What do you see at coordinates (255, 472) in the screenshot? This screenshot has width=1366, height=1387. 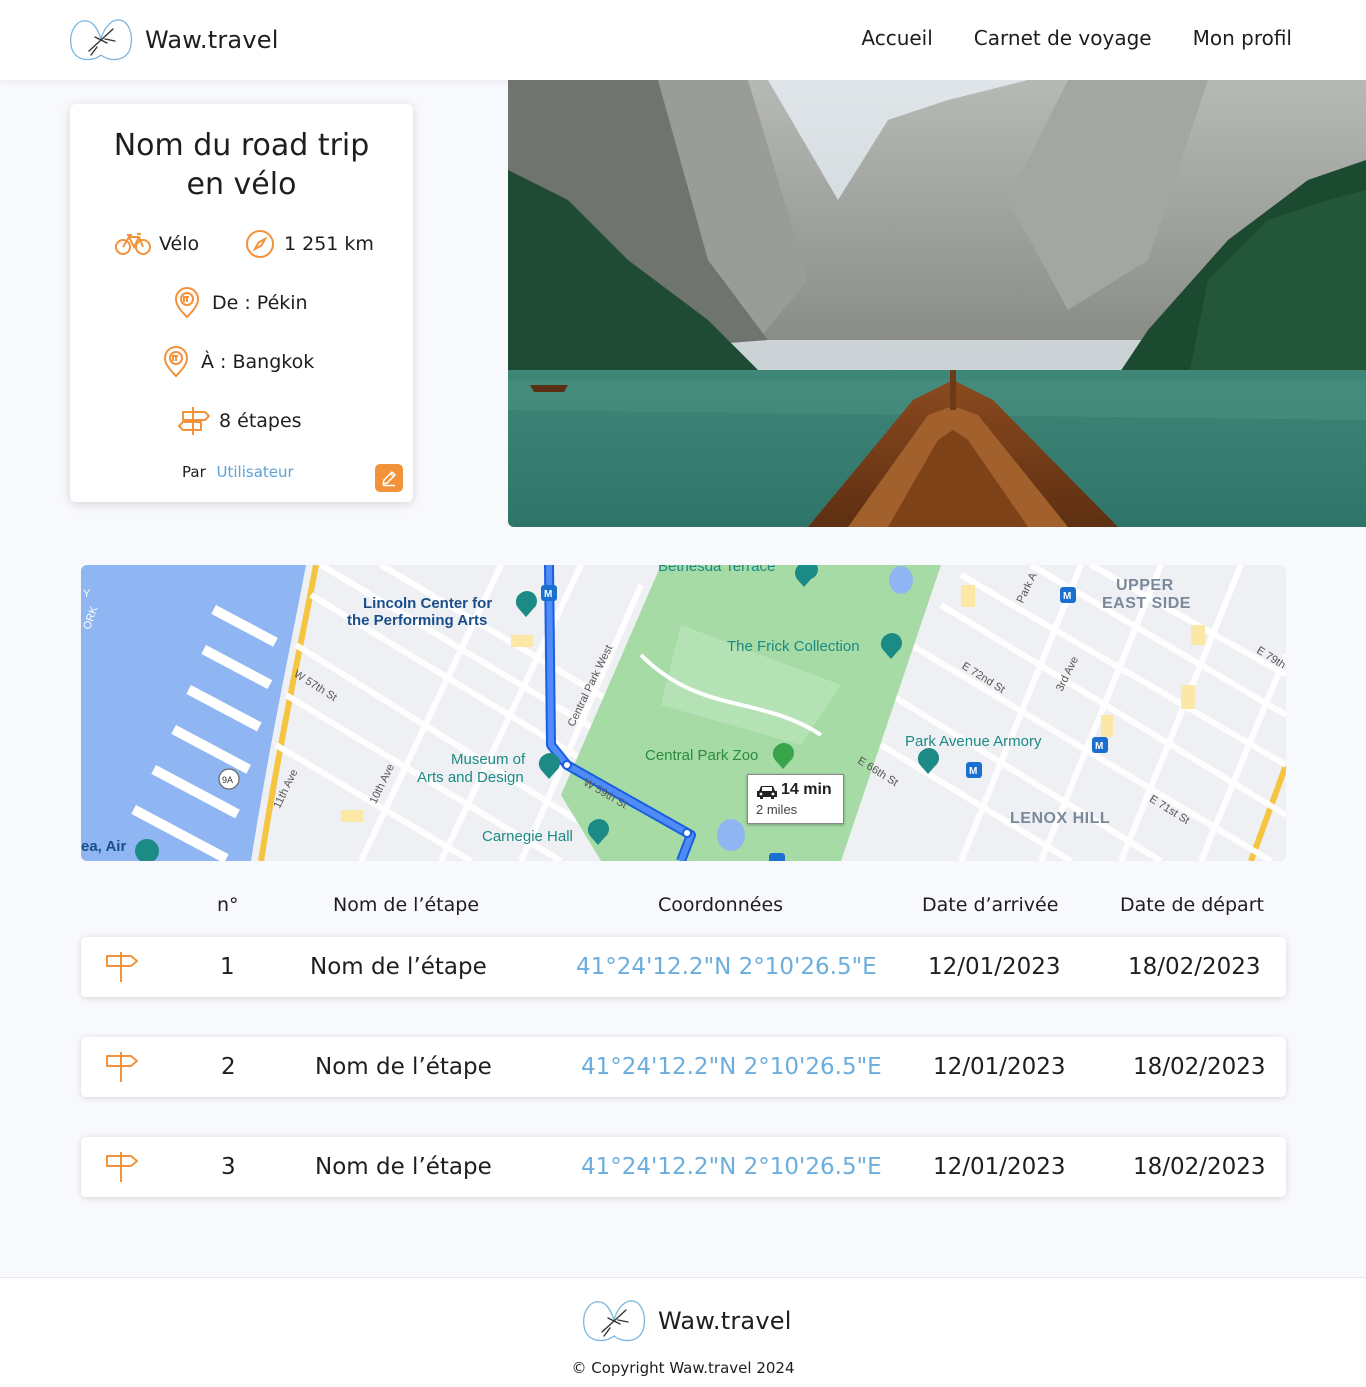 I see `author-link: Utilisateur` at bounding box center [255, 472].